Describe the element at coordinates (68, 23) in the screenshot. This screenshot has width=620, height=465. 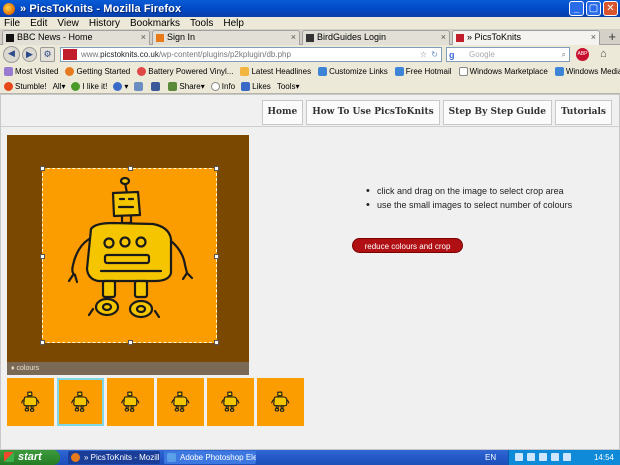
I see `menu-view: View` at that location.